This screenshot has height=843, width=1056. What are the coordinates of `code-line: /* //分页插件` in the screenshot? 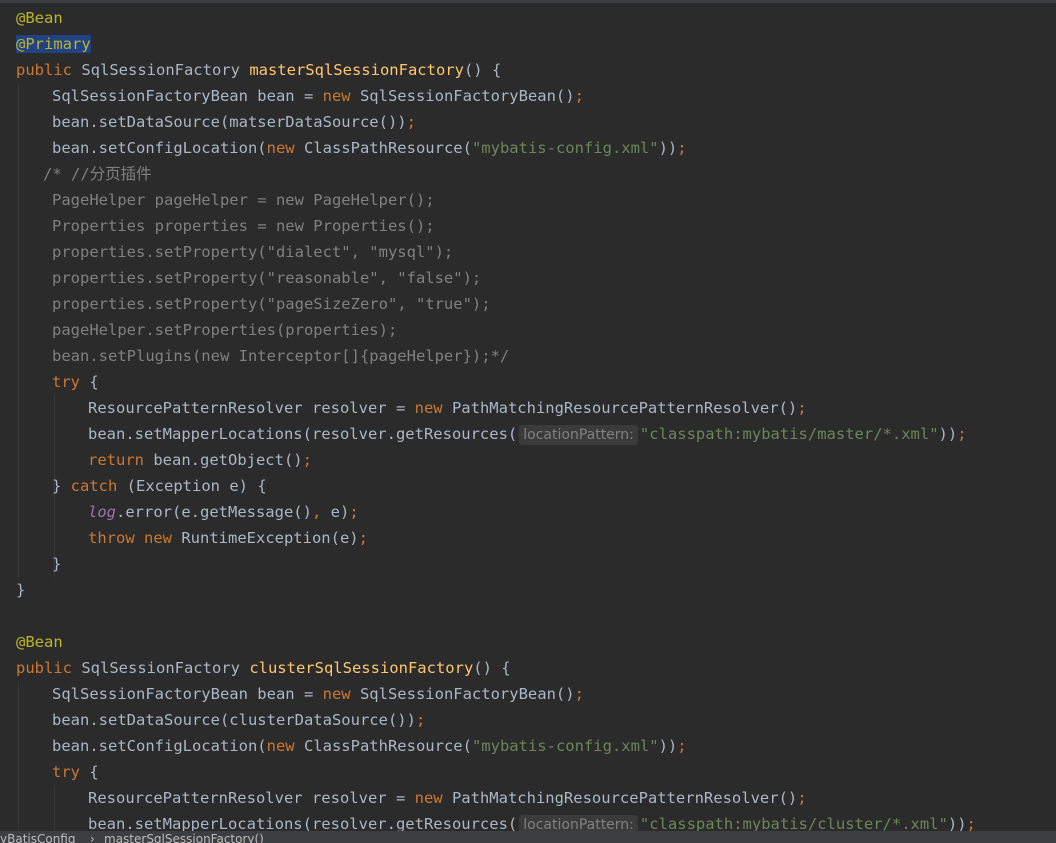 It's located at (528, 174).